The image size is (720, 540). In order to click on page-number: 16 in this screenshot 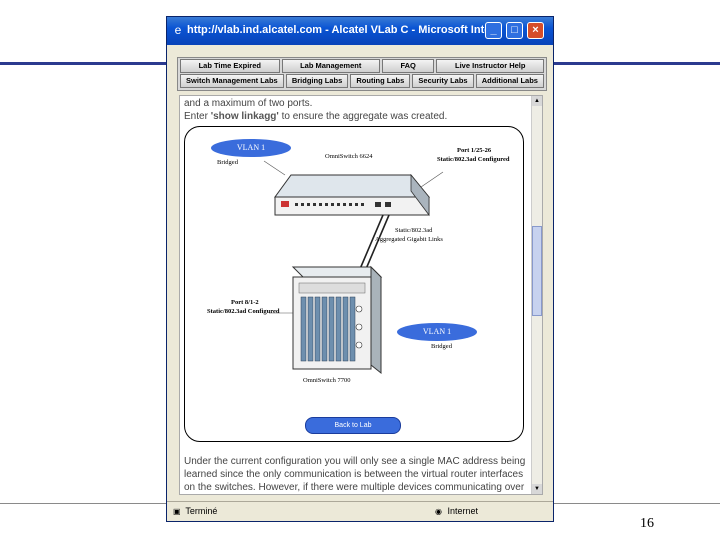, I will do `click(647, 523)`.